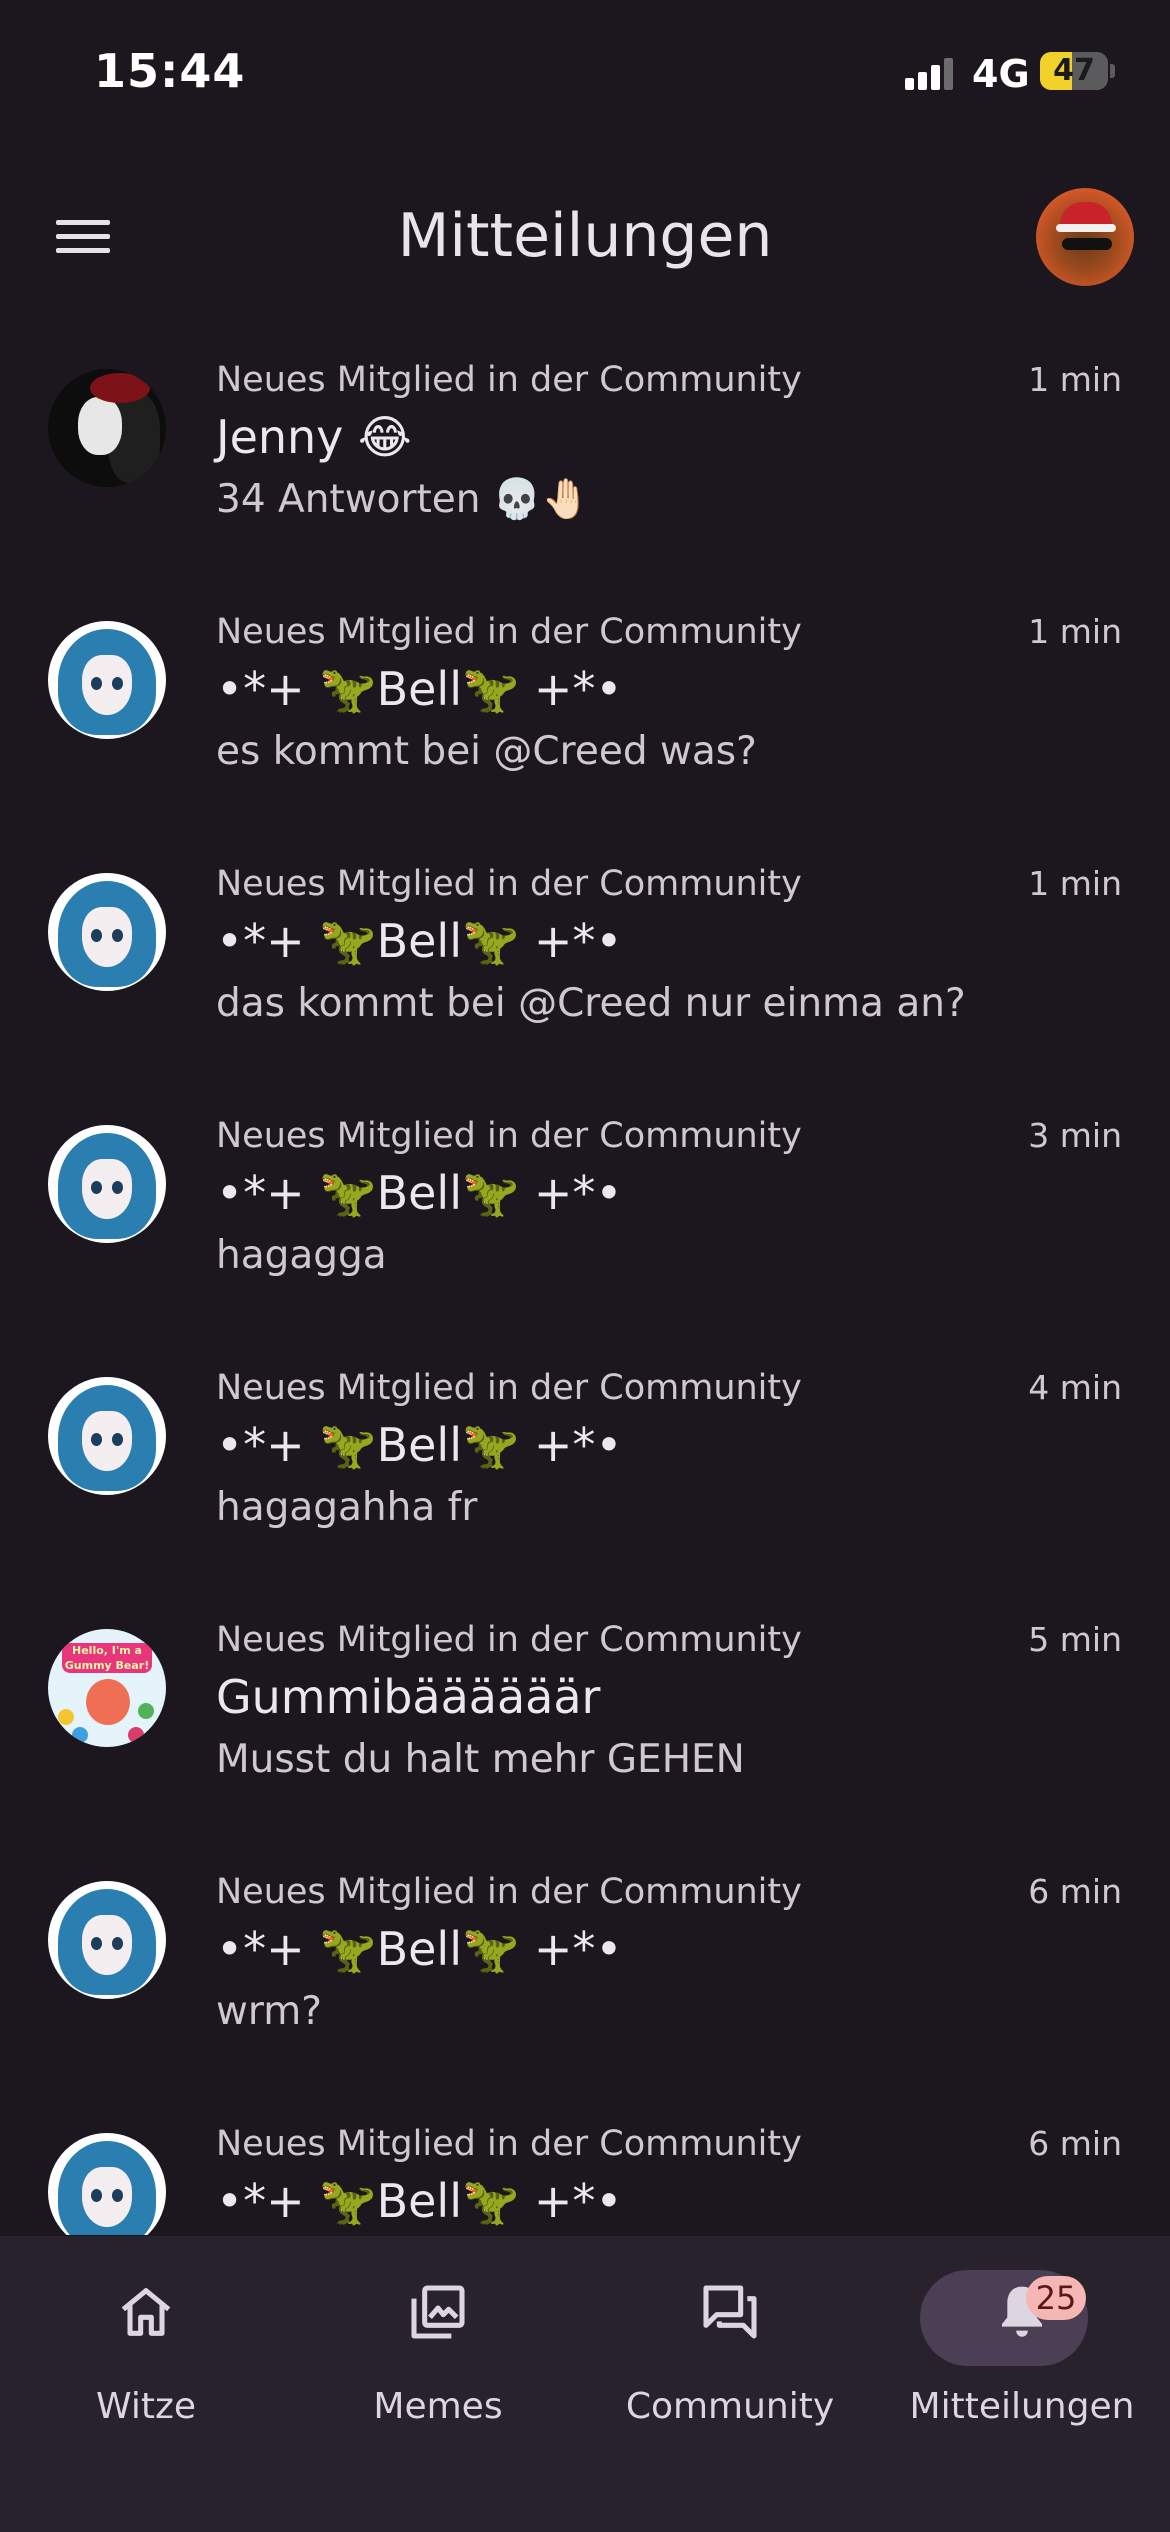  I want to click on notification-message: hagagga, so click(301, 1255).